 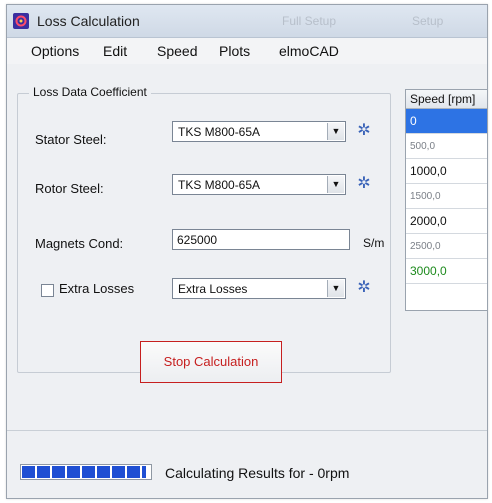 What do you see at coordinates (428, 21) in the screenshot?
I see `background-window-tab: Setup` at bounding box center [428, 21].